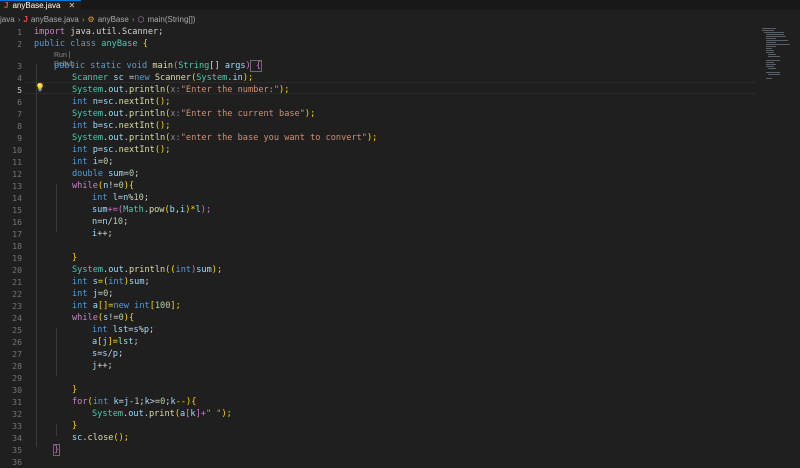  Describe the element at coordinates (17, 318) in the screenshot. I see `line-number: 24` at that location.